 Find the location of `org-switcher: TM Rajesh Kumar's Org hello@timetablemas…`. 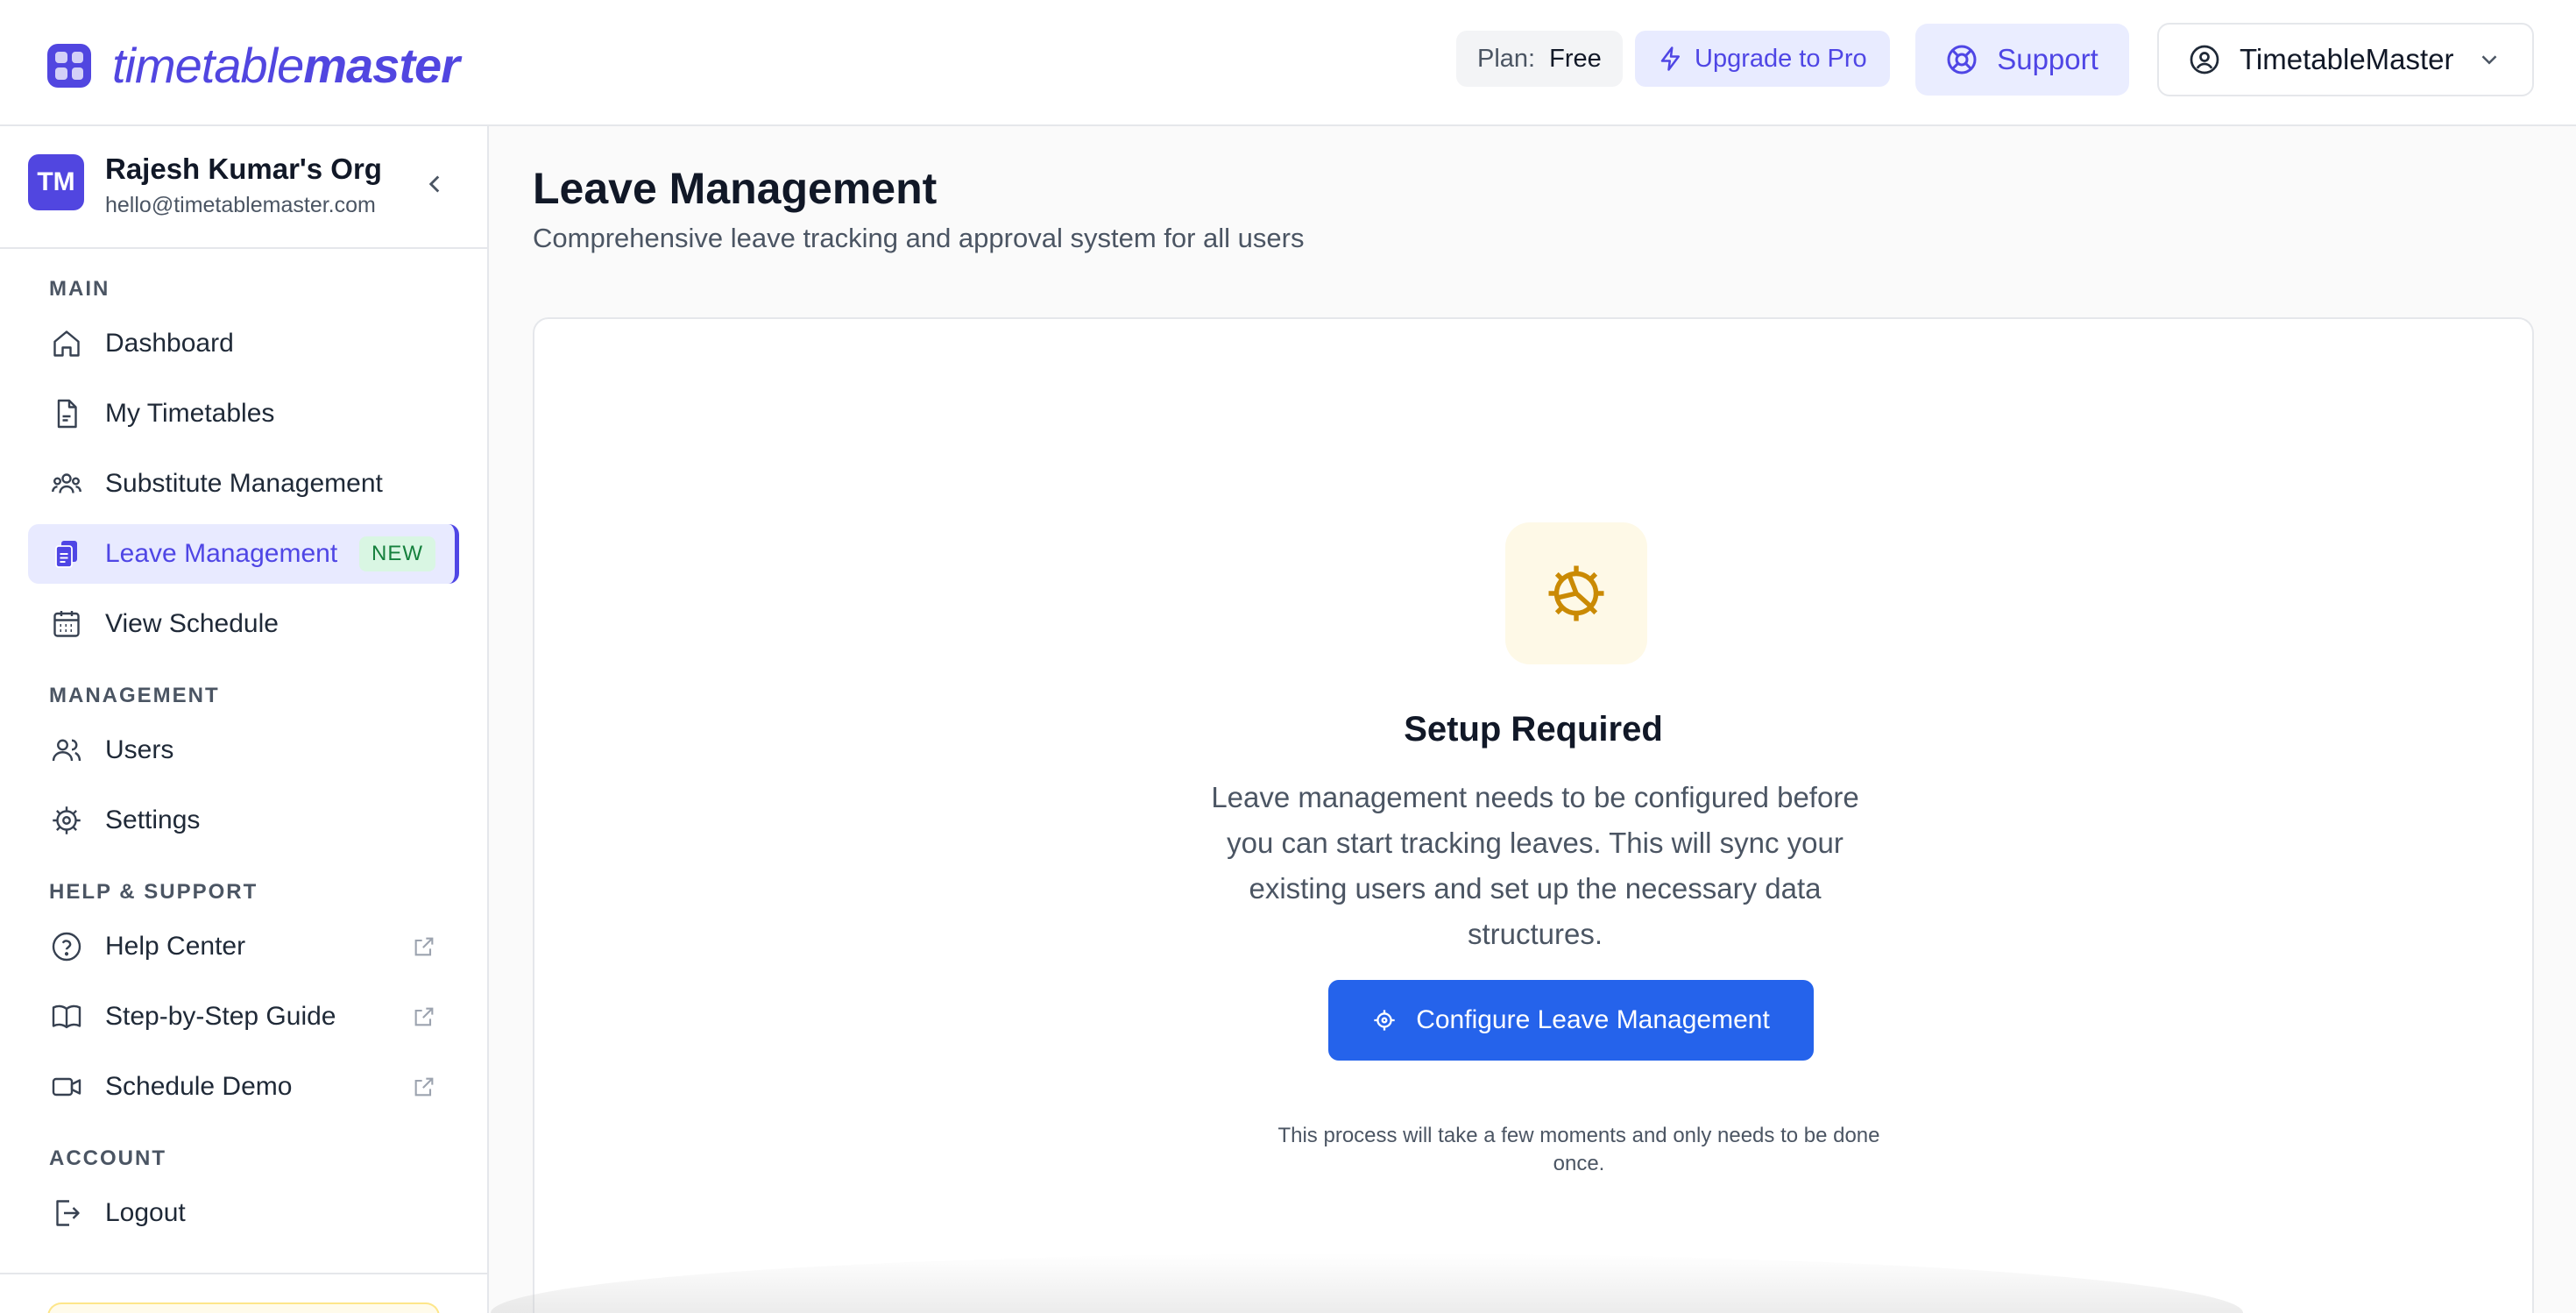

org-switcher: TM Rajesh Kumar's Org hello@timetablemas… is located at coordinates (243, 187).